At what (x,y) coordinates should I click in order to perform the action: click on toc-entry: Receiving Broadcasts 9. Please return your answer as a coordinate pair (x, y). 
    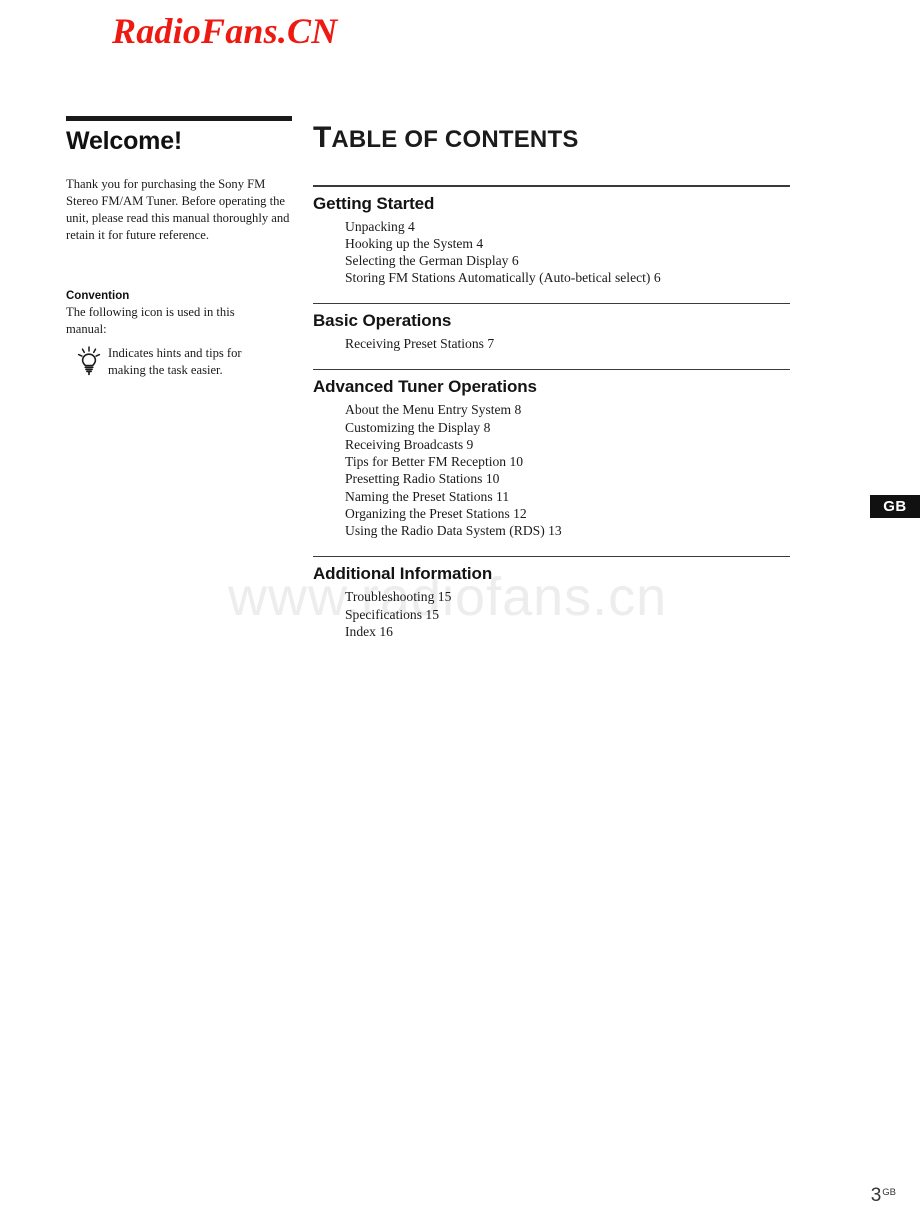
    Looking at the image, I should click on (567, 444).